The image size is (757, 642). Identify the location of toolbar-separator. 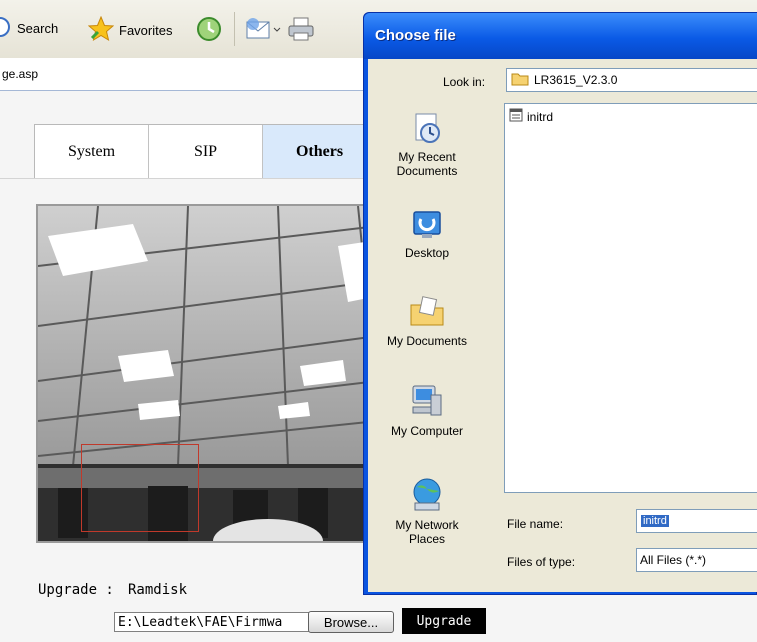
(234, 29).